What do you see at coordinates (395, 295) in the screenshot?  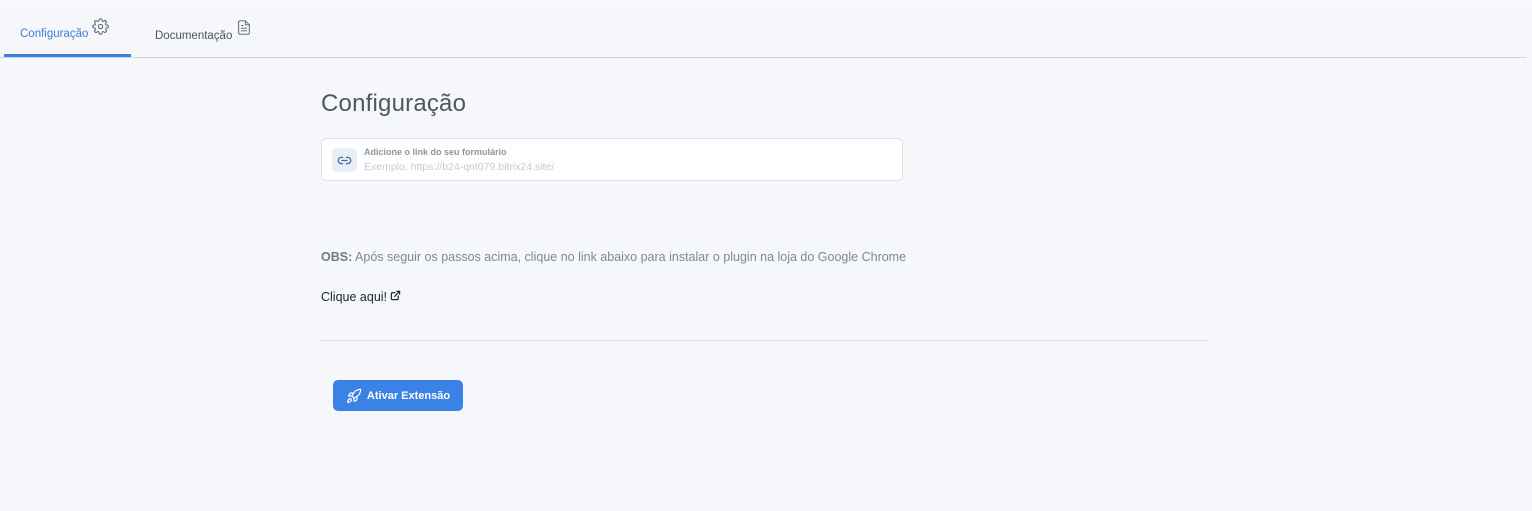 I see `external-link-icon` at bounding box center [395, 295].